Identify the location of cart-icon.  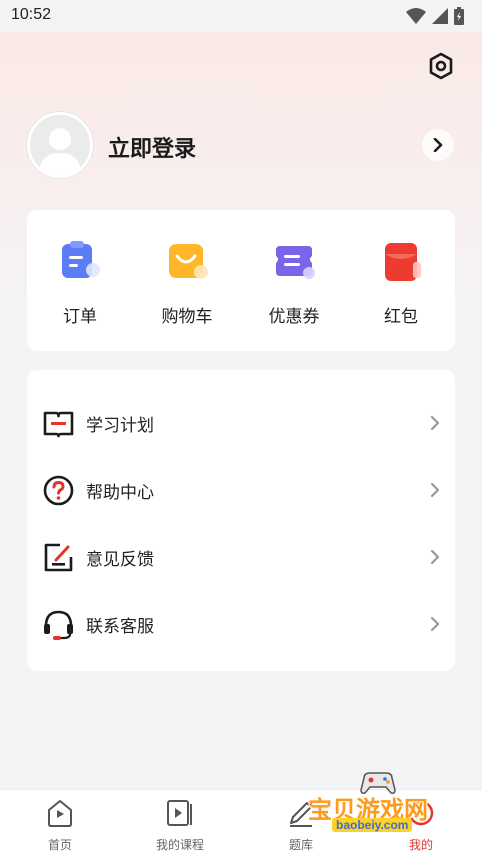
(188, 261).